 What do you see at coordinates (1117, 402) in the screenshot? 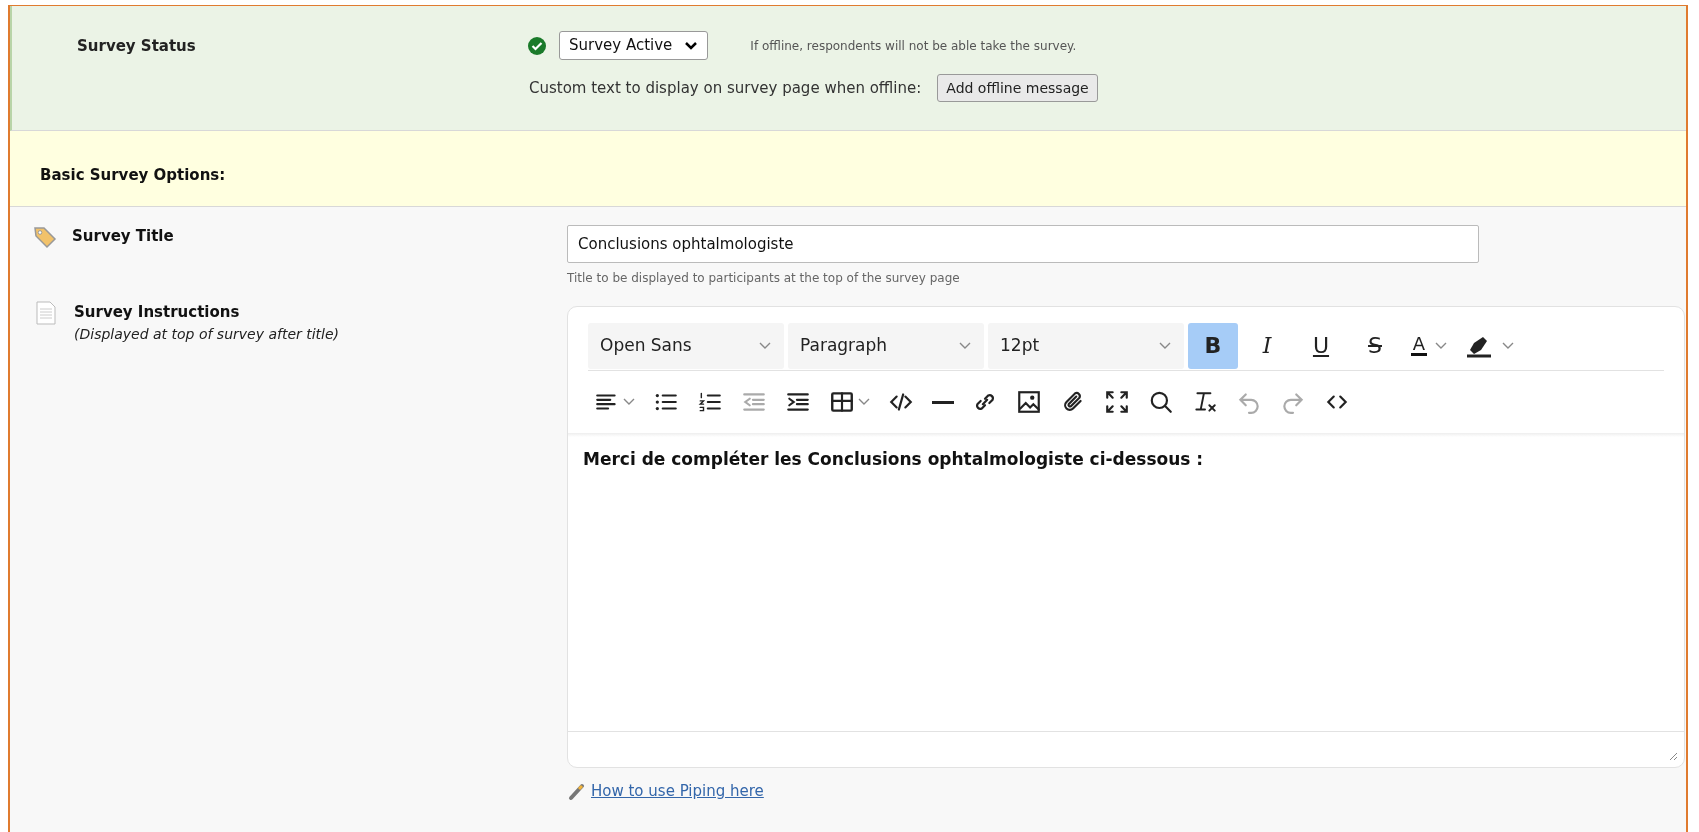
I see `fullscreen-icon` at bounding box center [1117, 402].